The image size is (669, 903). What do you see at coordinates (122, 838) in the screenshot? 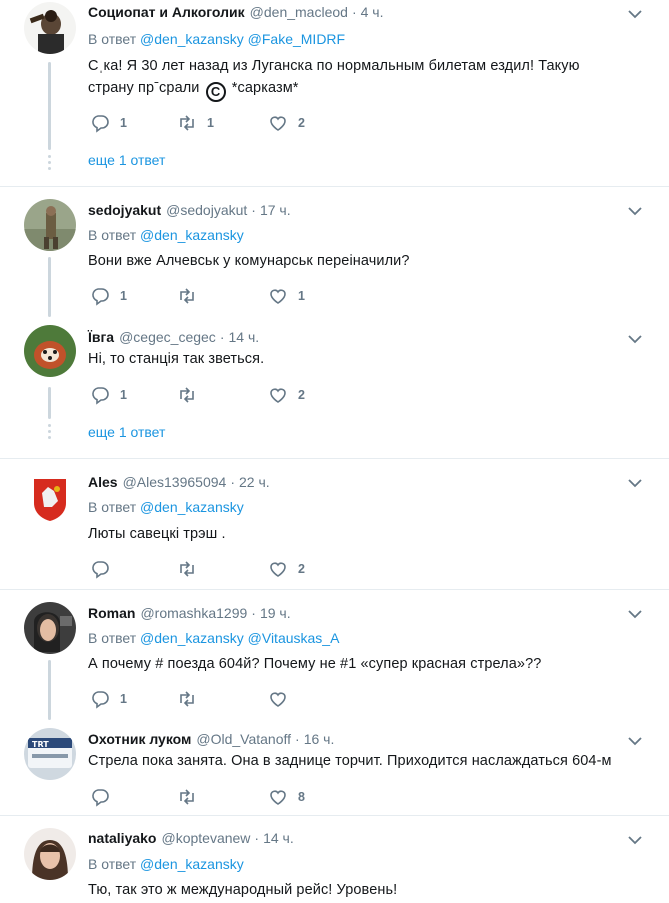
I see `user-name: nataliyako` at bounding box center [122, 838].